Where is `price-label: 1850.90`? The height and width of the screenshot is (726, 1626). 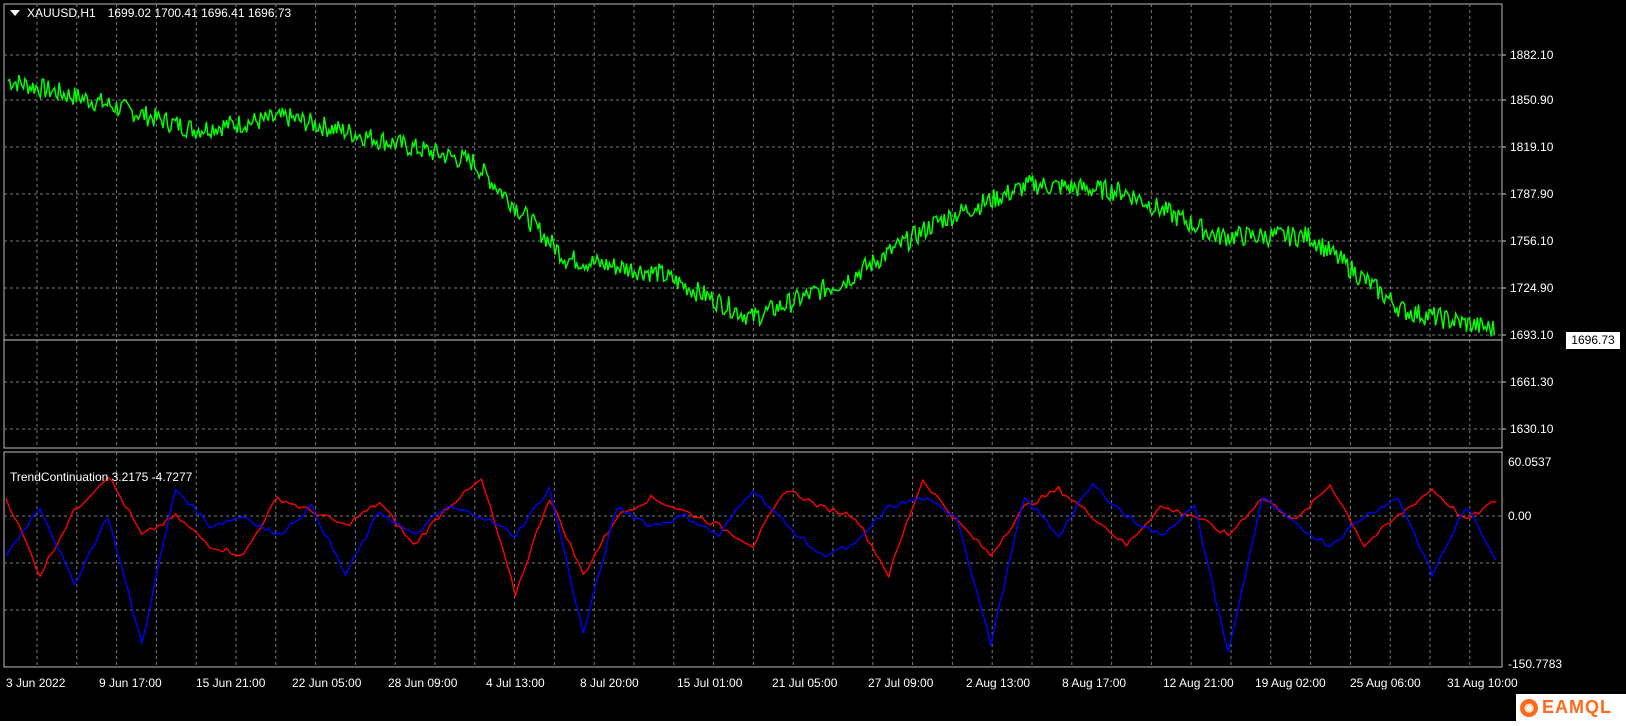 price-label: 1850.90 is located at coordinates (1532, 100).